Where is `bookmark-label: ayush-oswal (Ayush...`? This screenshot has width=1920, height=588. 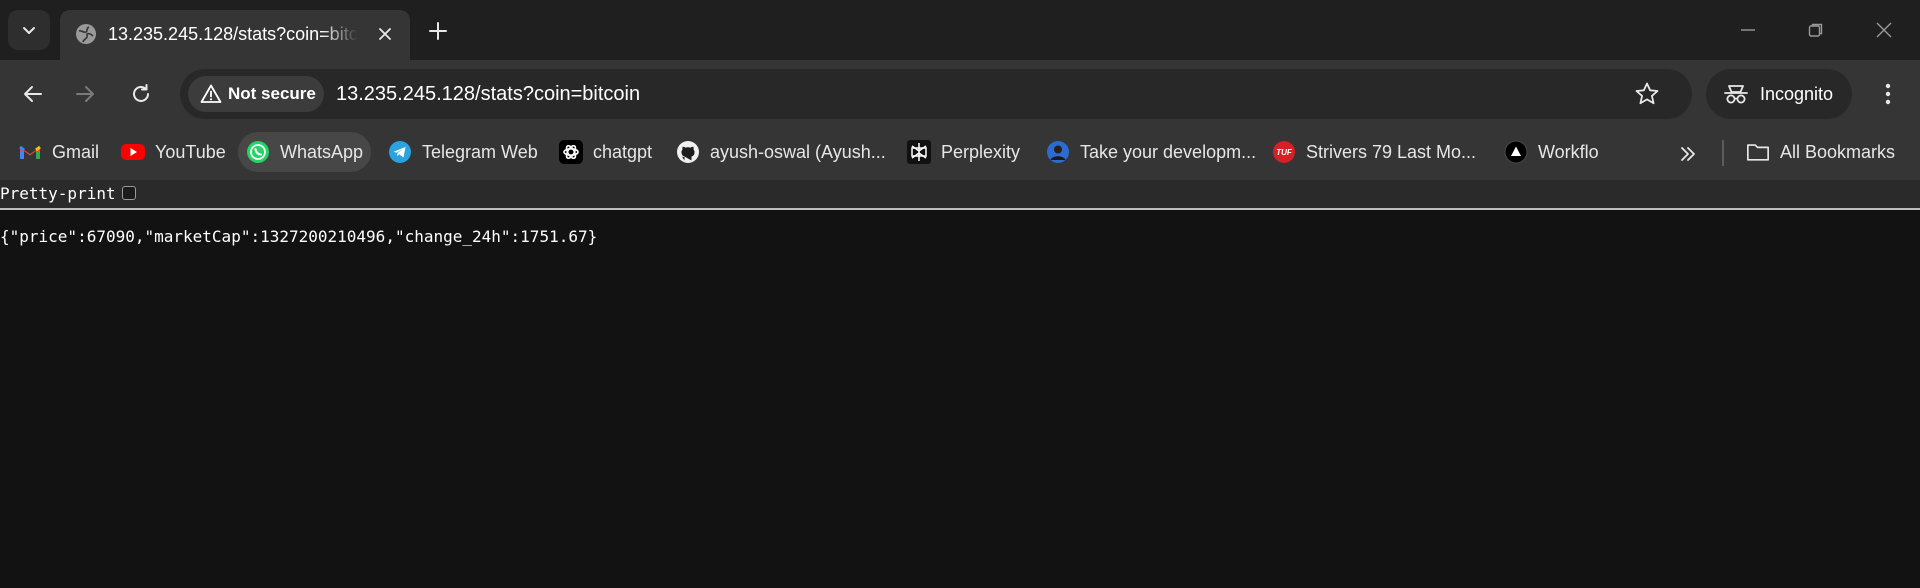
bookmark-label: ayush-oswal (Ayush... is located at coordinates (798, 151).